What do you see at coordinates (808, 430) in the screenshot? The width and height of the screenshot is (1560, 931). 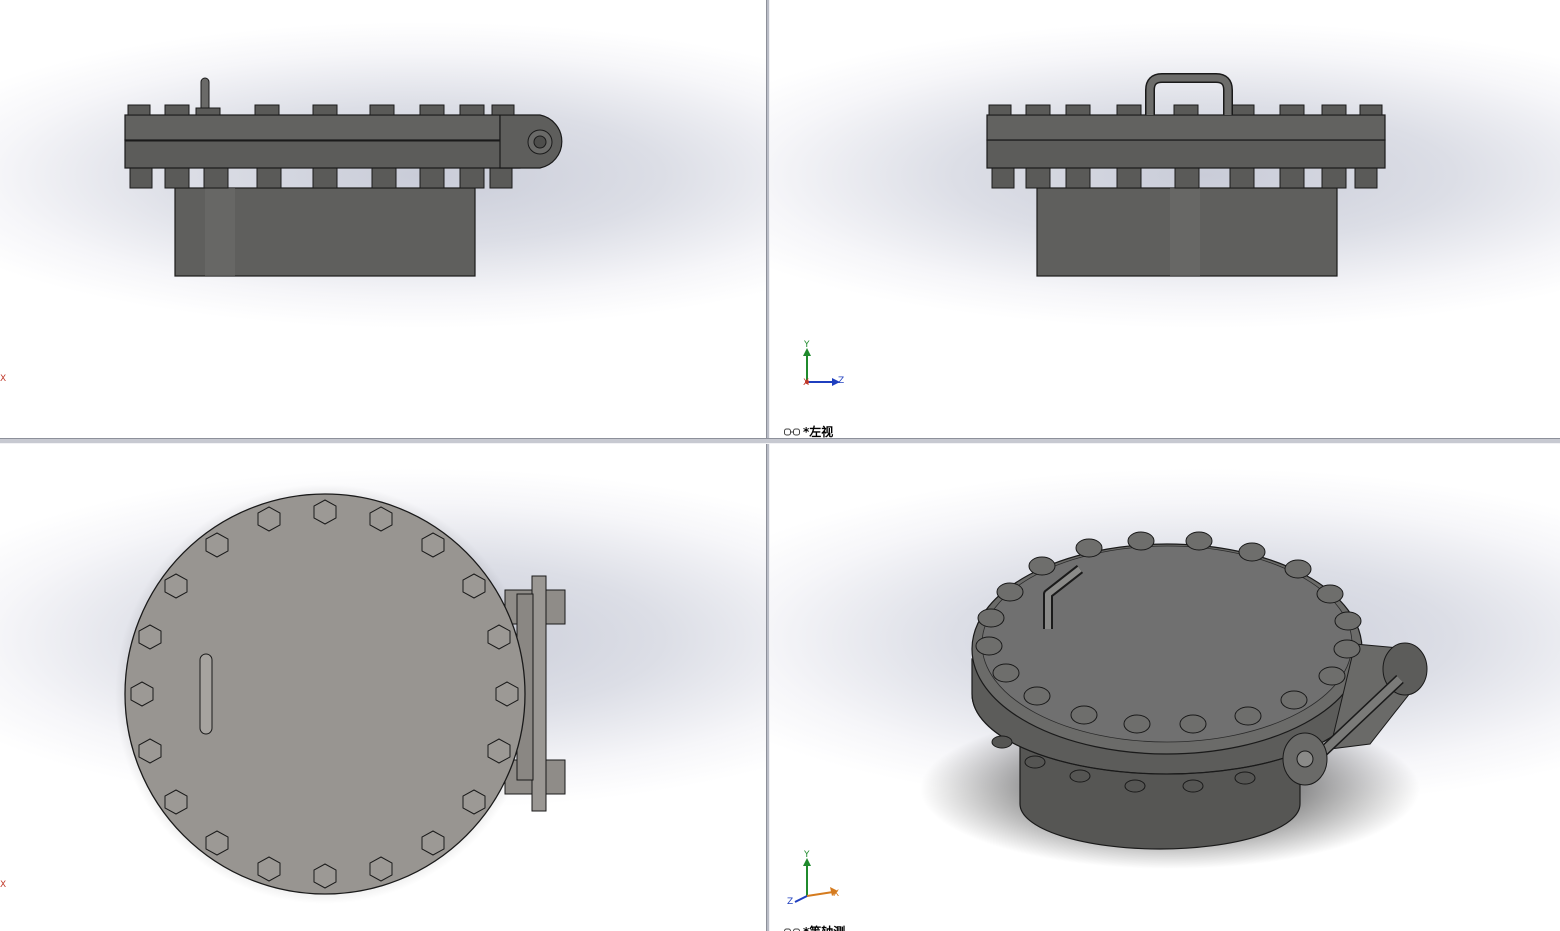 I see `viewport-name-label: *左视` at bounding box center [808, 430].